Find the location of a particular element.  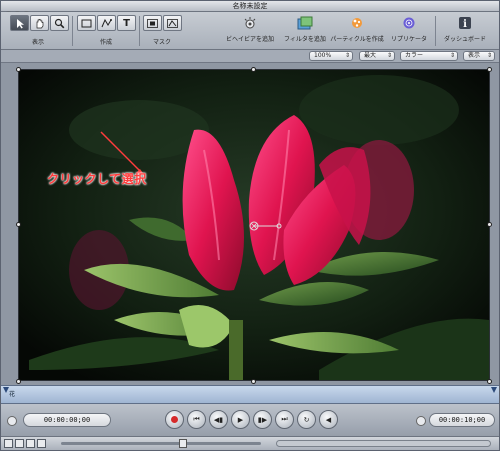

quality-value: 最大 is located at coordinates (370, 55).